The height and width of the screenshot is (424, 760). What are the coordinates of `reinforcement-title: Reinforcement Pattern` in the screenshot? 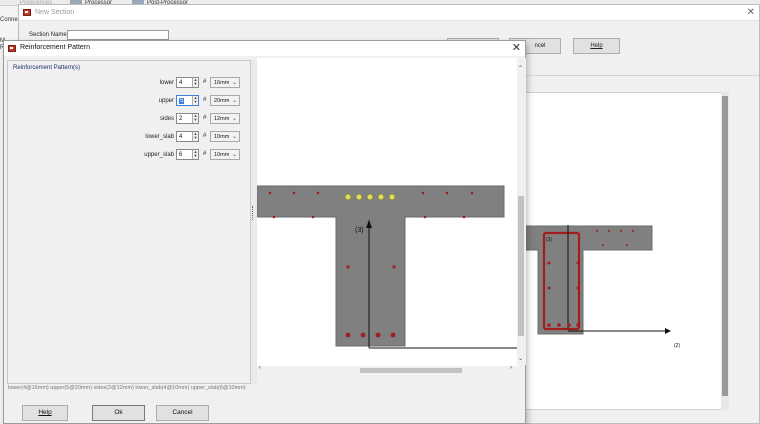 It's located at (55, 47).